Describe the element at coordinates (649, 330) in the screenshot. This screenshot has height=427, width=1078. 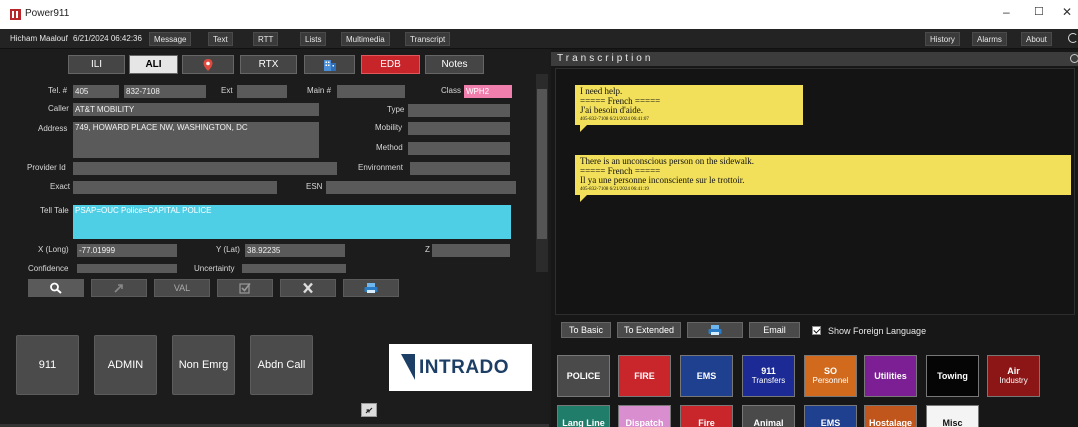
I see `to-extended-button: To Extended` at that location.